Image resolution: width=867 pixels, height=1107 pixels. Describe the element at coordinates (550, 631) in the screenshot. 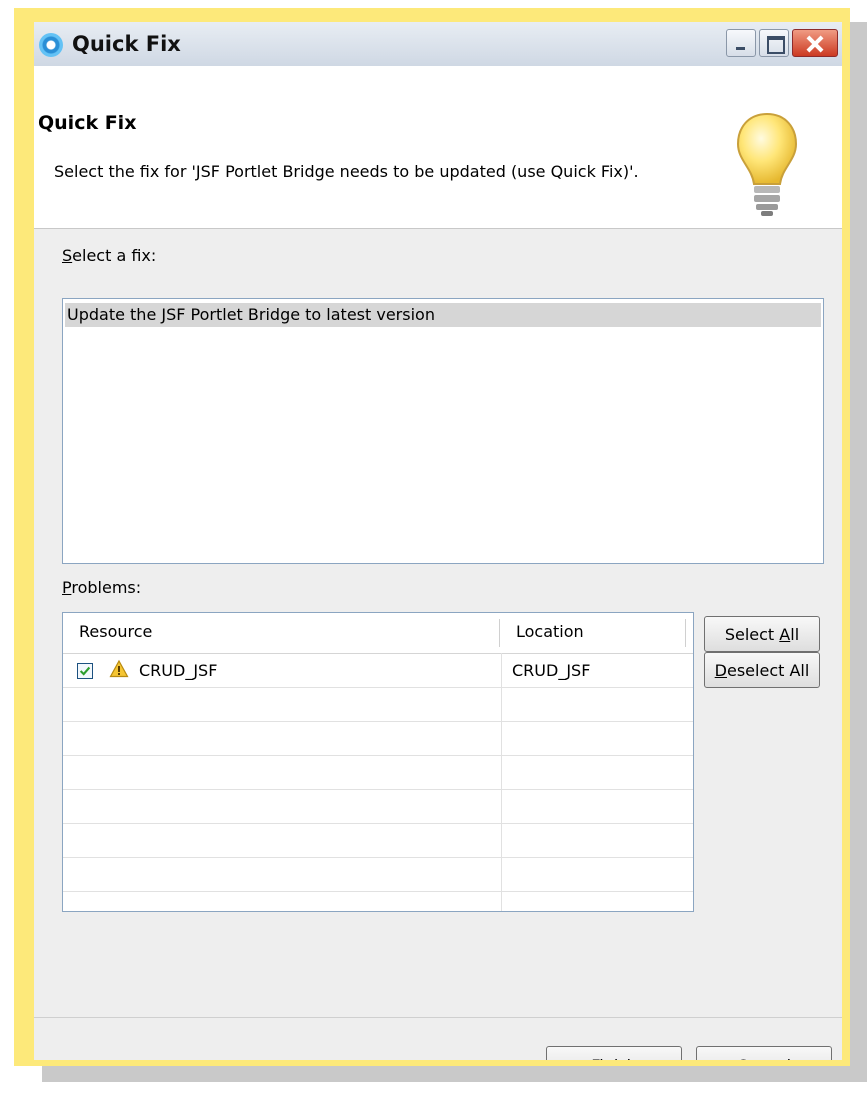

I see `column-header-location: Location` at that location.